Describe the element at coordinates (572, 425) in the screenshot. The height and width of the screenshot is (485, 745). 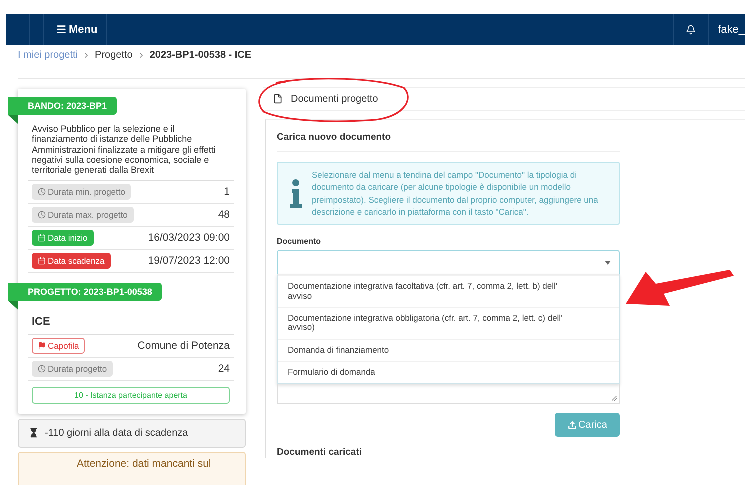
I see `upload-icon` at that location.